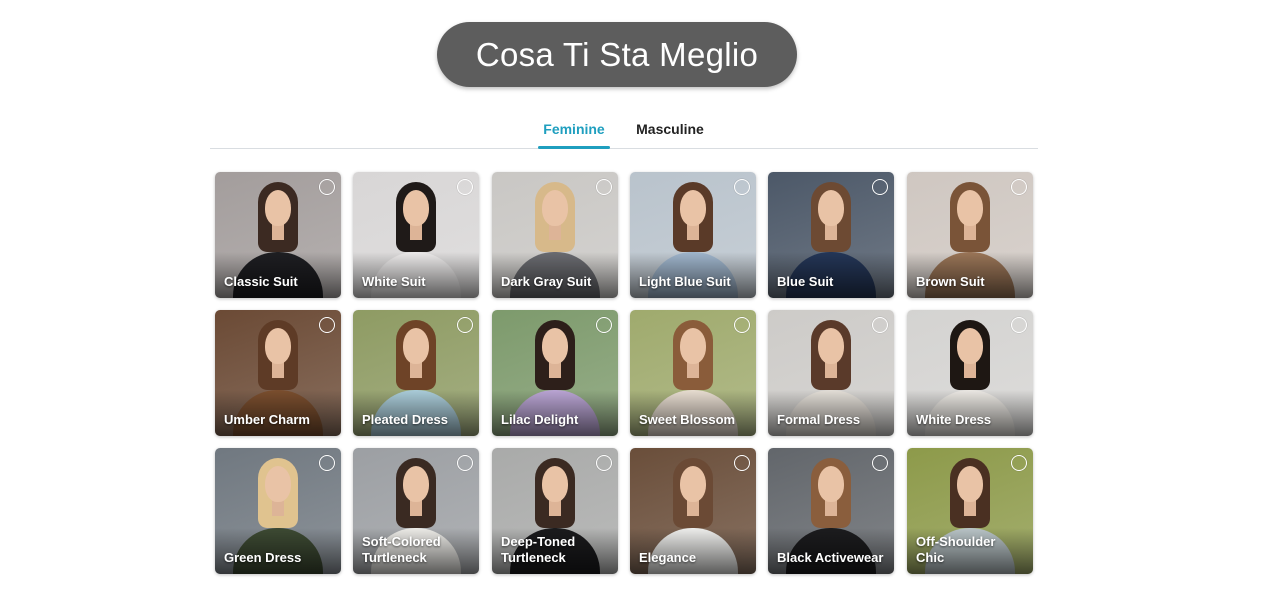 This screenshot has height=592, width=1280. Describe the element at coordinates (401, 549) in the screenshot. I see `style-label: Soft-Colored Turtleneck` at that location.